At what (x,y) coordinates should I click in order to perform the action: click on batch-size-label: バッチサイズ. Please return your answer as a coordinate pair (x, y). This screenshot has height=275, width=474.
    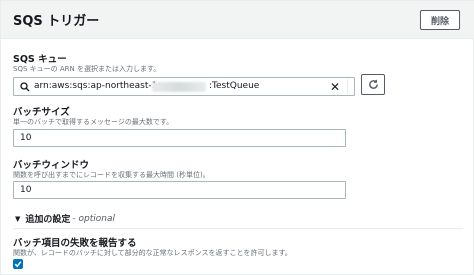
    Looking at the image, I should click on (41, 112).